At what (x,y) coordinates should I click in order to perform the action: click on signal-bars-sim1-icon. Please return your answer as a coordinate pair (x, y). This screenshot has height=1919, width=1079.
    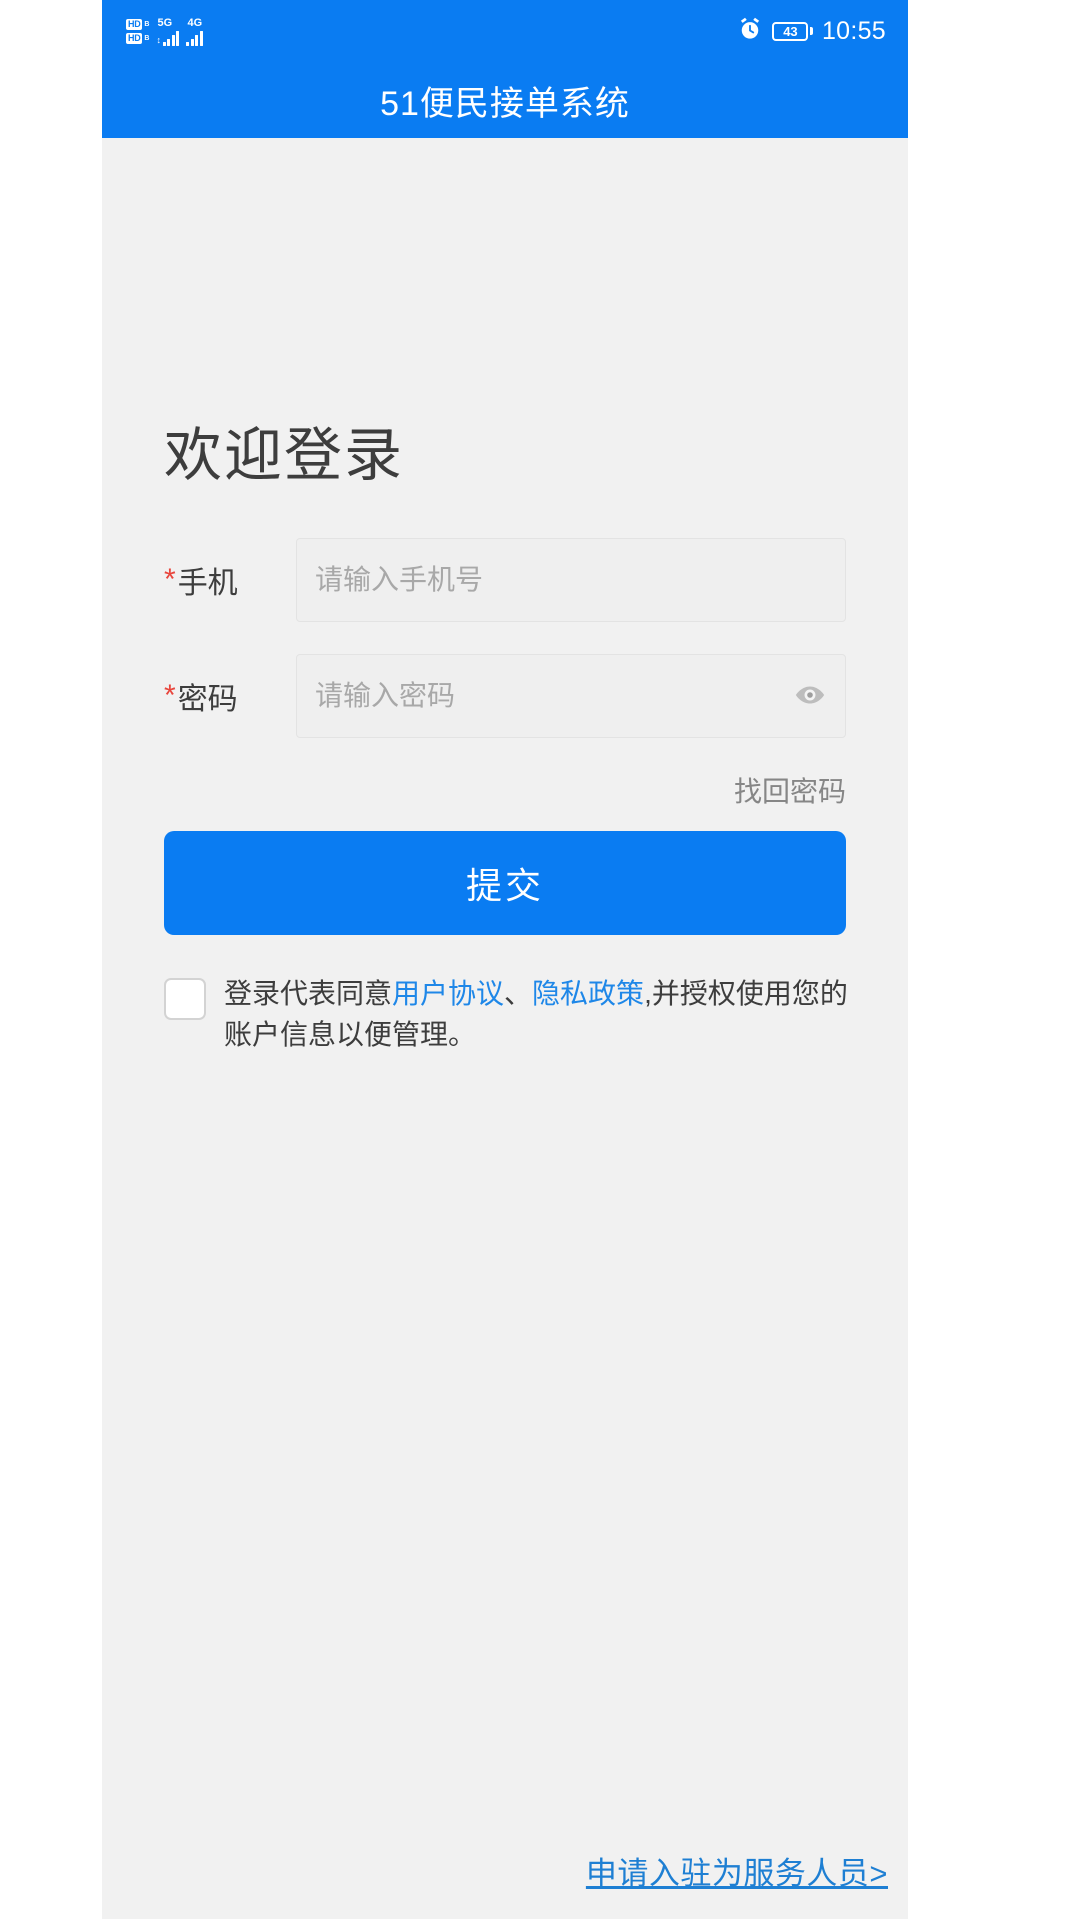
    Looking at the image, I should click on (171, 38).